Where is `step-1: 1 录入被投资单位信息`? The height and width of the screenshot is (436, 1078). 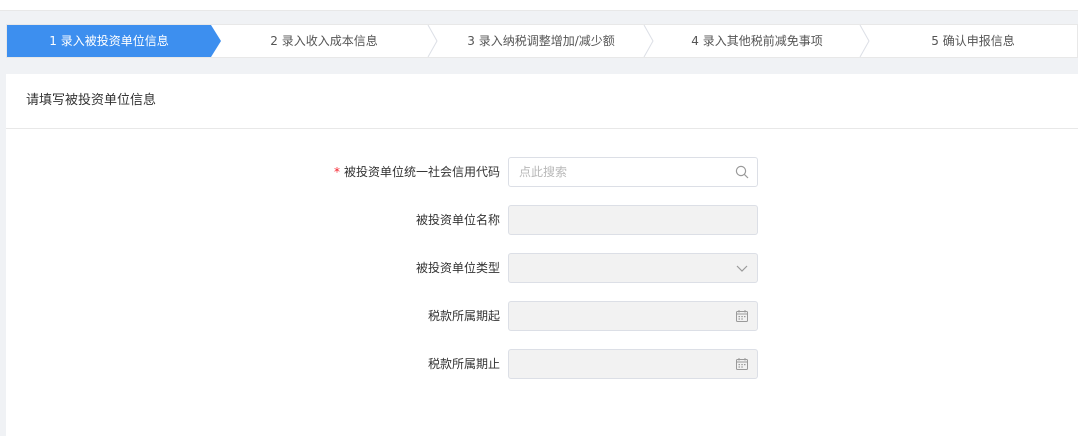 step-1: 1 录入被投资单位信息 is located at coordinates (109, 41).